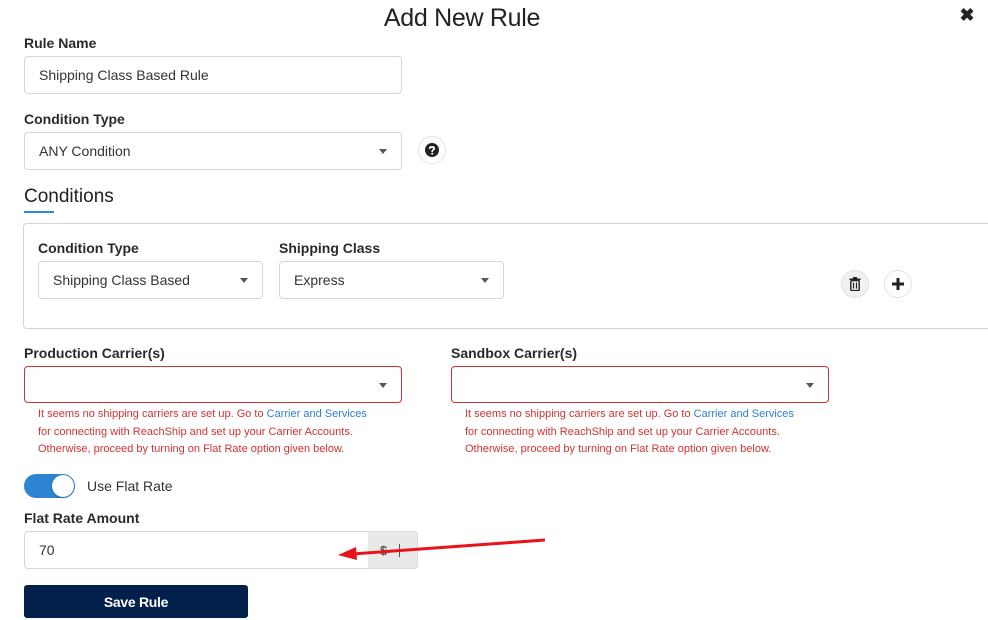 The height and width of the screenshot is (620, 988). Describe the element at coordinates (88, 248) in the screenshot. I see `row-condition-type-label: Condition Type` at that location.